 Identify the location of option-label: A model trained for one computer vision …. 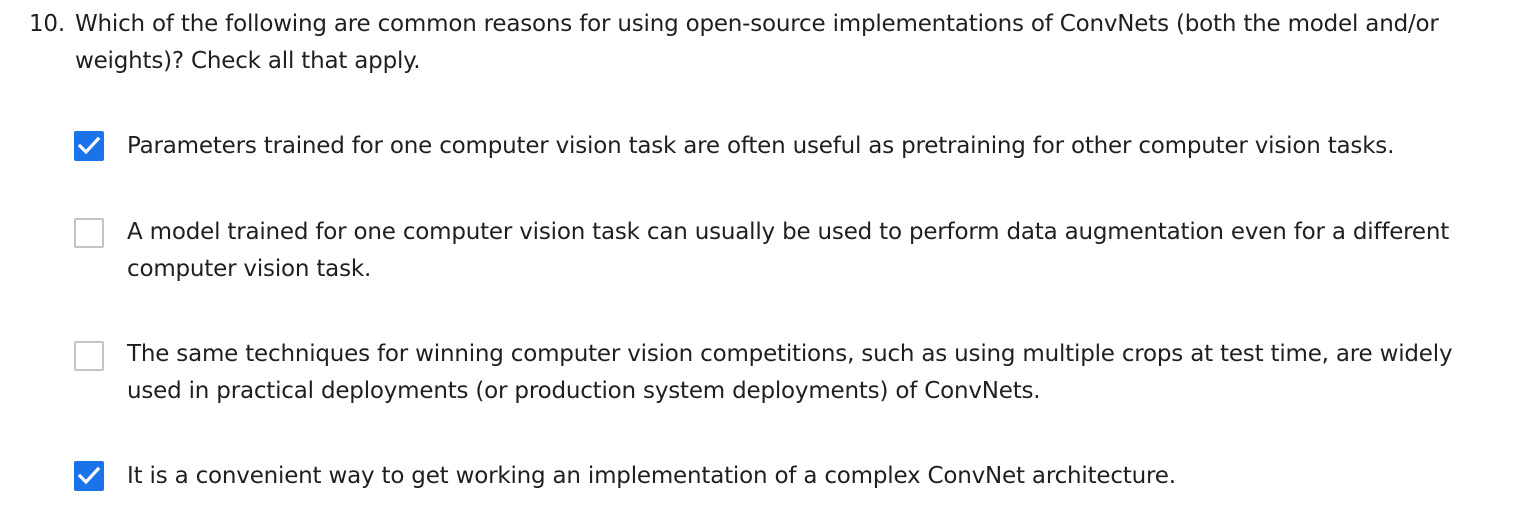
(788, 250).